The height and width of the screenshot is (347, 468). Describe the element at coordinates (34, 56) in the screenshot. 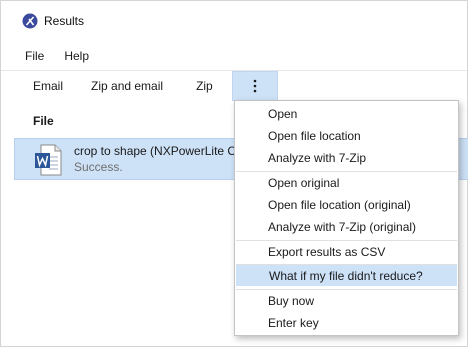

I see `menu-file: File` at that location.